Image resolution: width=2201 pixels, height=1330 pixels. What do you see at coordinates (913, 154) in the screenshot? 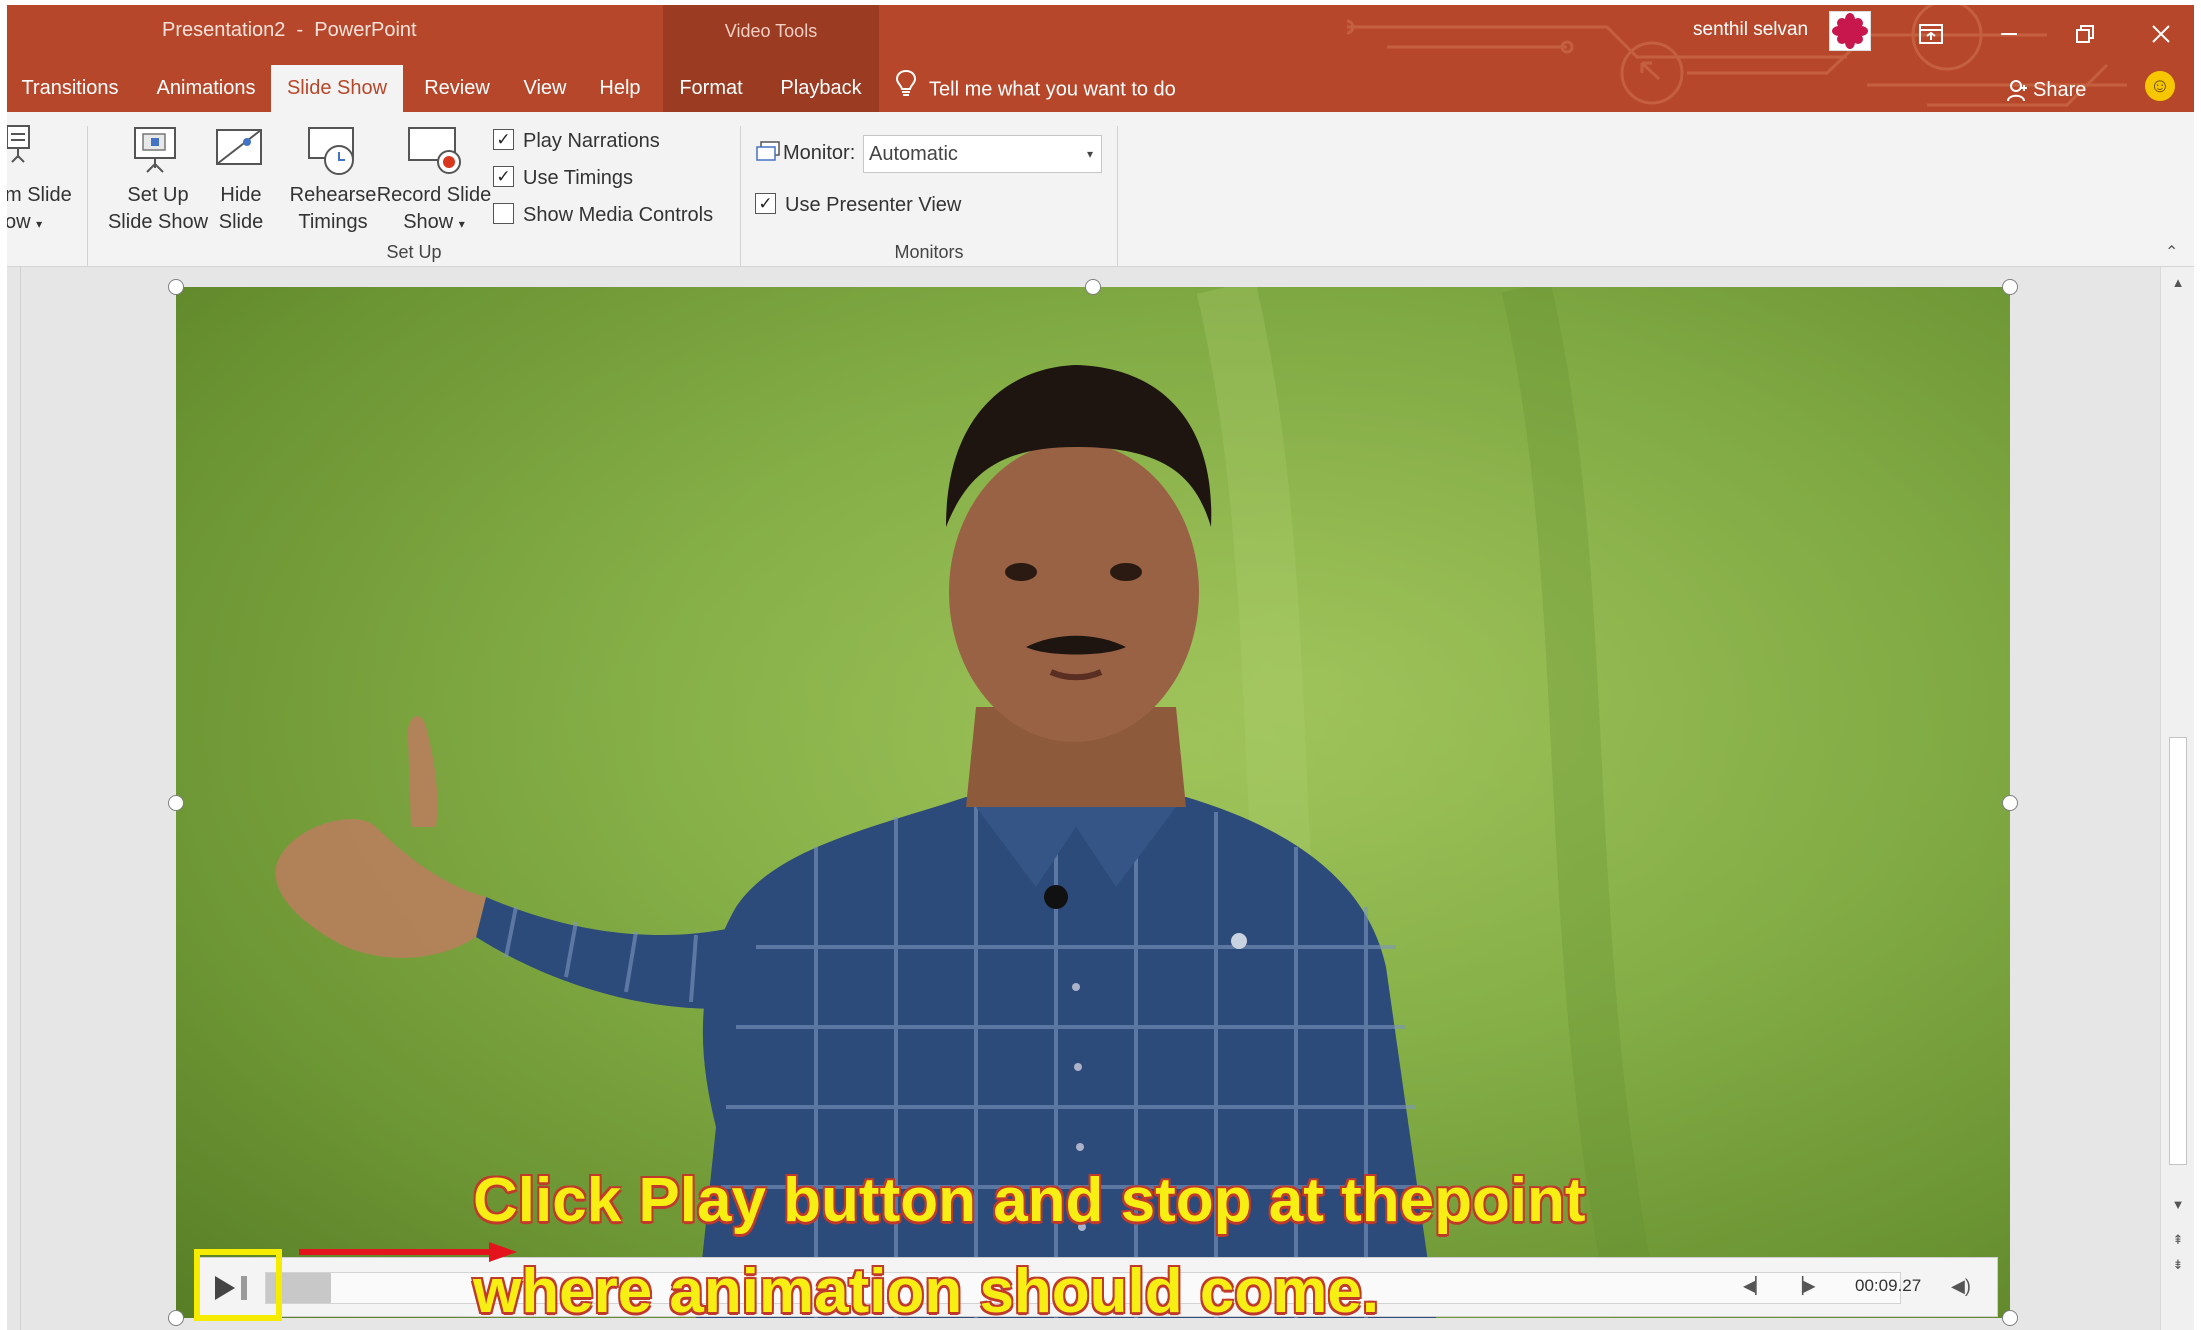
I see `monitor-value: Automatic` at bounding box center [913, 154].